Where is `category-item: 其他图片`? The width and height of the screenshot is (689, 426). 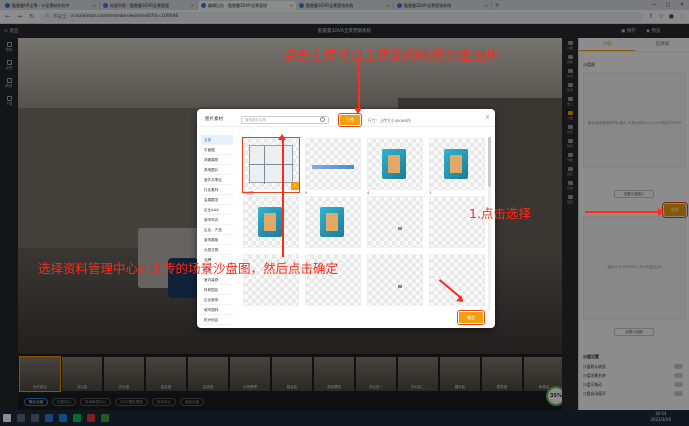
category-item: 其他图片 is located at coordinates (217, 170).